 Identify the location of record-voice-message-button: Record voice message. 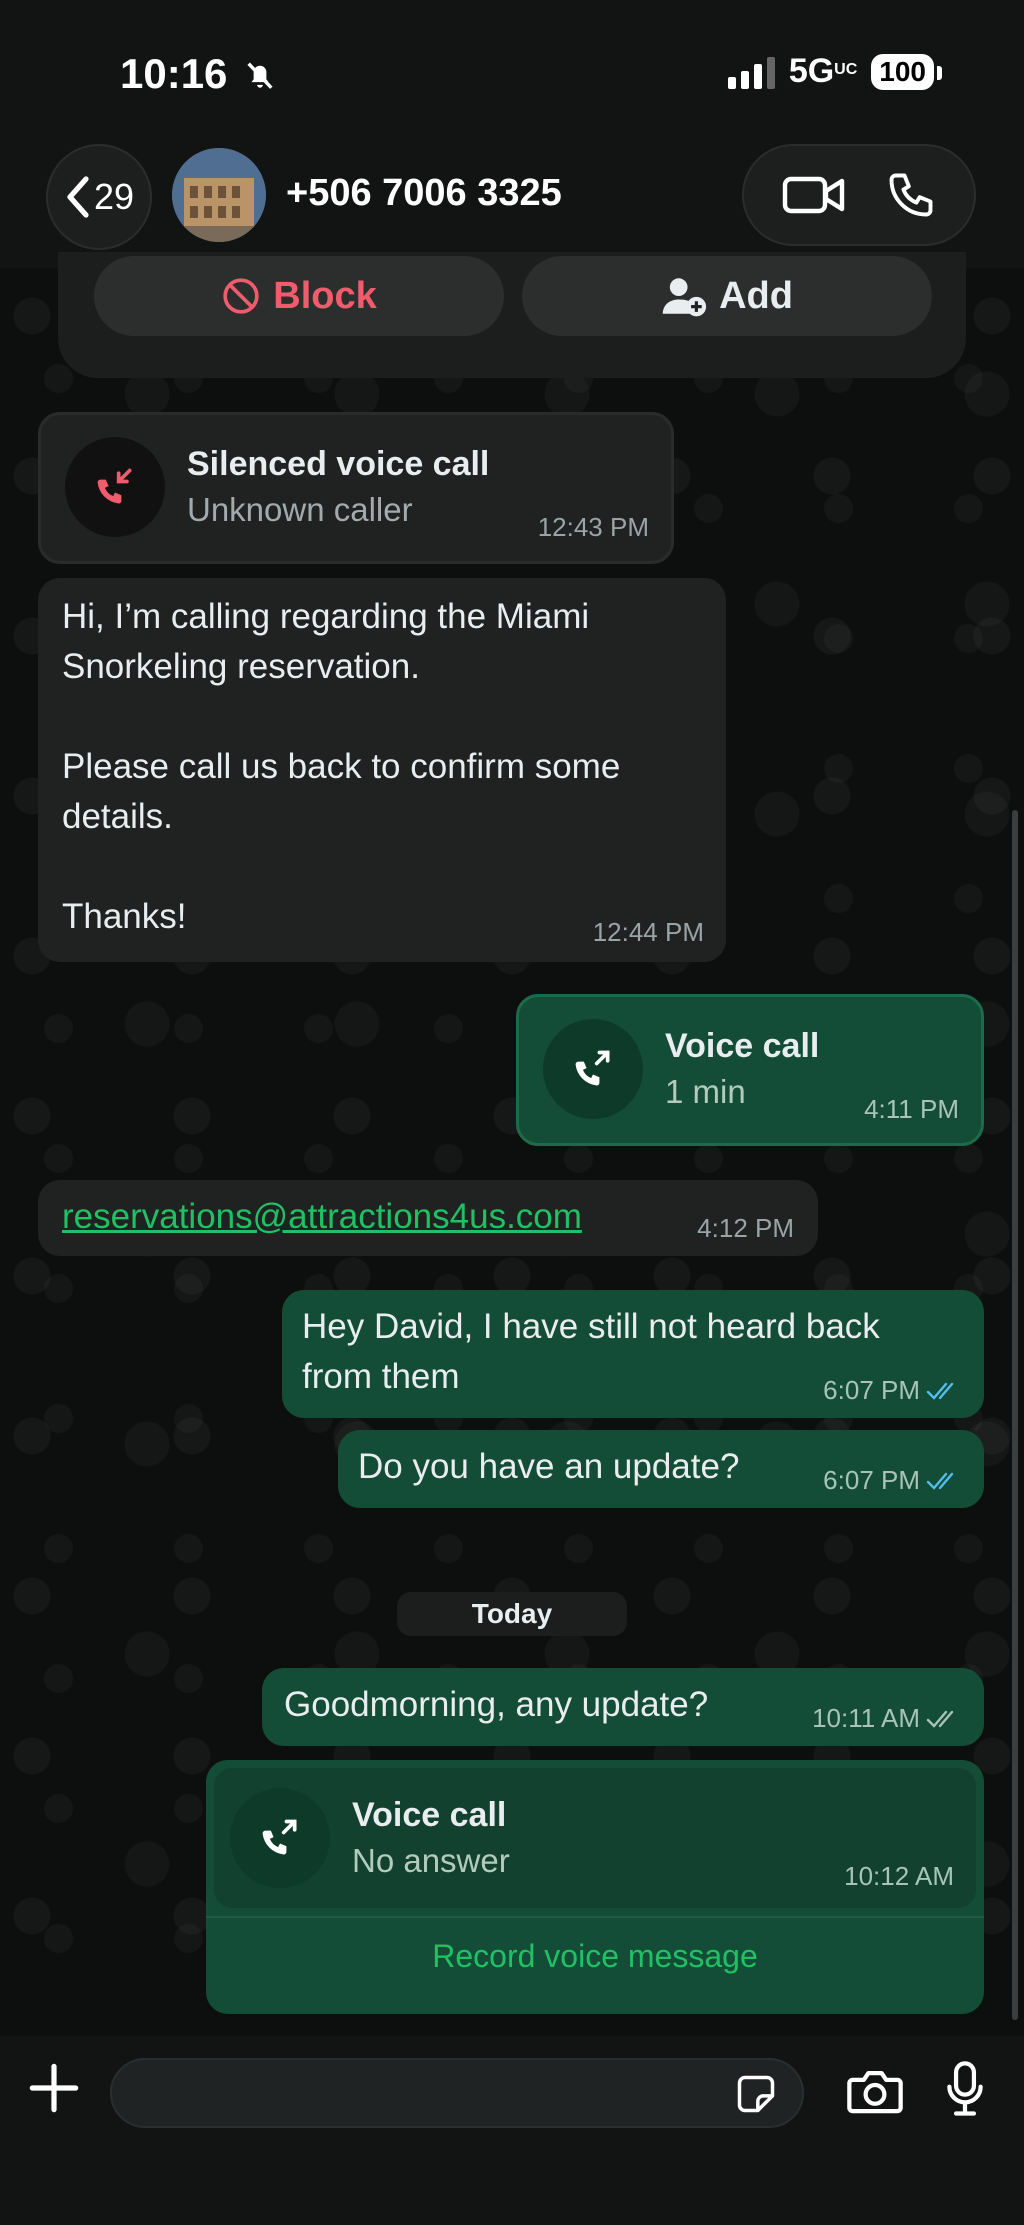
(595, 1956).